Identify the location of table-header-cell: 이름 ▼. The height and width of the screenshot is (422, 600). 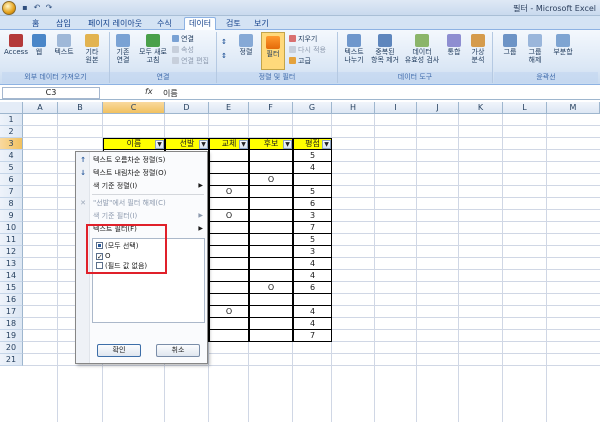
(134, 144).